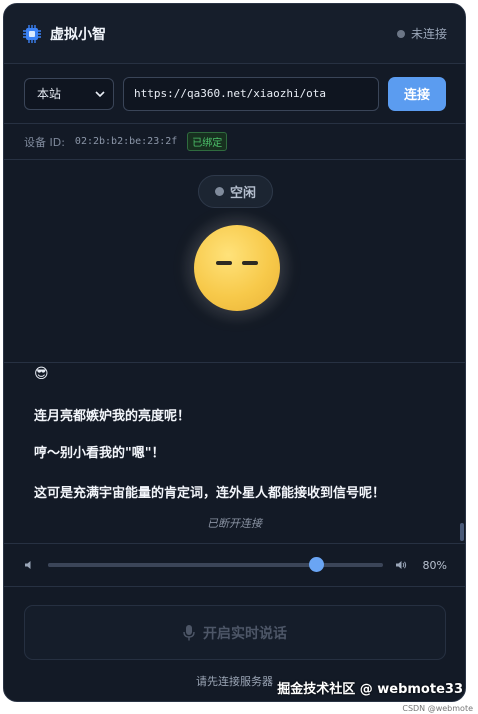  What do you see at coordinates (41, 374) in the screenshot?
I see `sunglasses-emoji: 😎` at bounding box center [41, 374].